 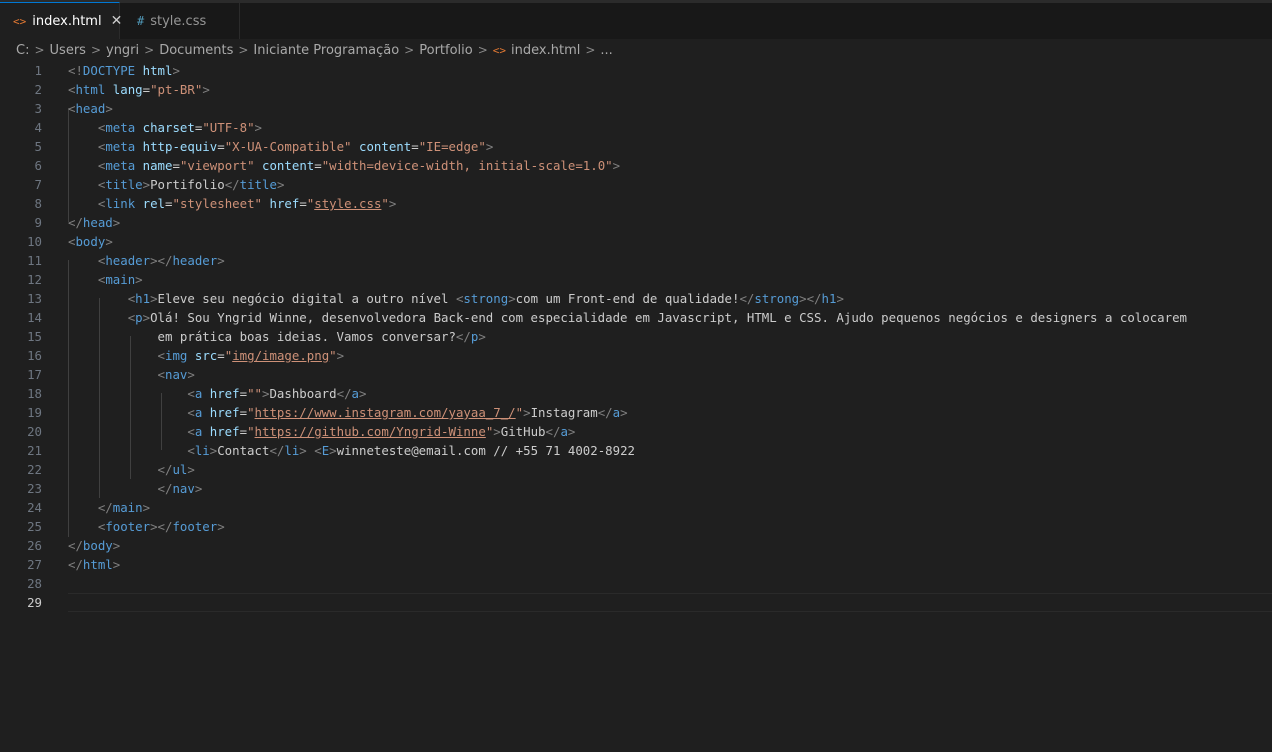 What do you see at coordinates (34, 564) in the screenshot?
I see `line-number: 27` at bounding box center [34, 564].